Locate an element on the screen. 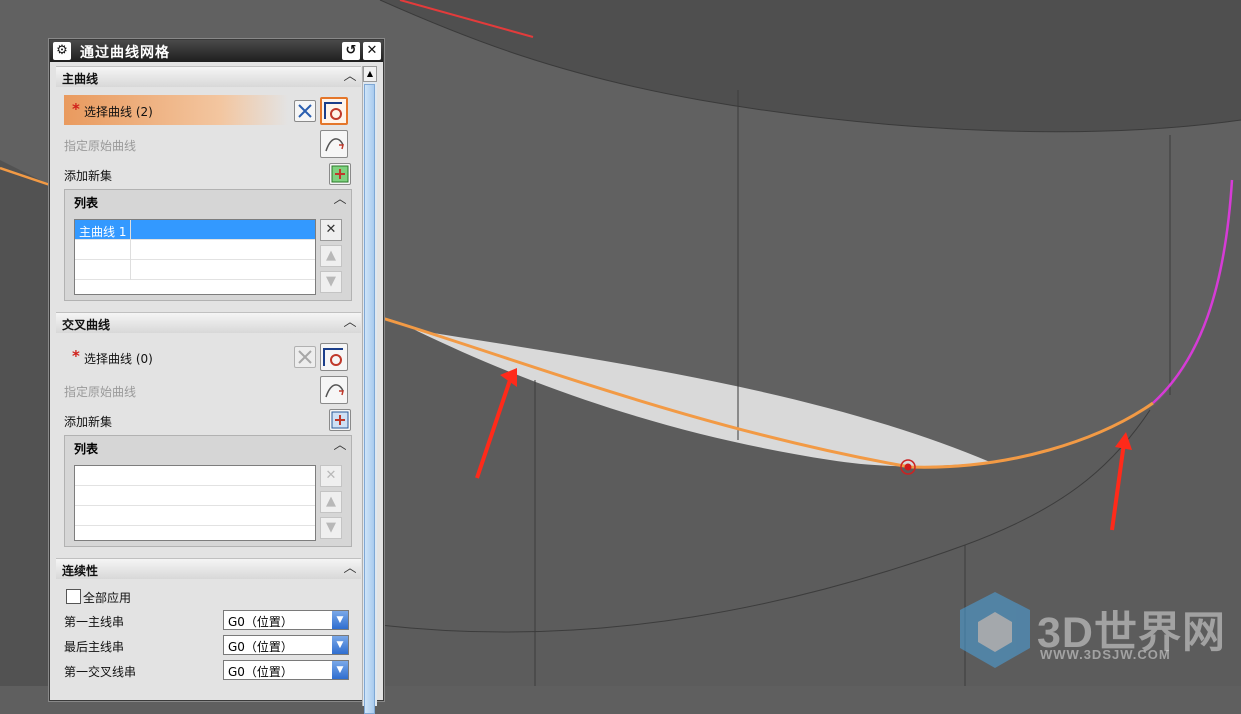 The height and width of the screenshot is (714, 1241). cross-curve-list is located at coordinates (195, 503).